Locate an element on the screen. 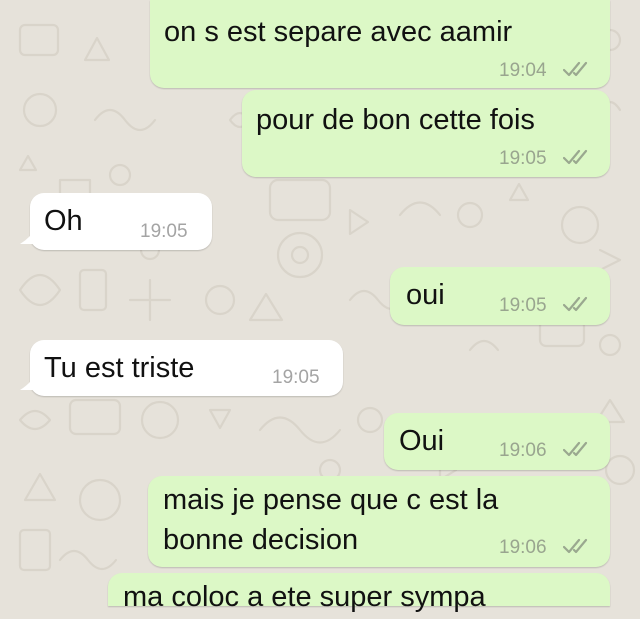 Image resolution: width=640 pixels, height=619 pixels. message-bubble-outgoing: ma coloc a ete super sympa is located at coordinates (359, 593).